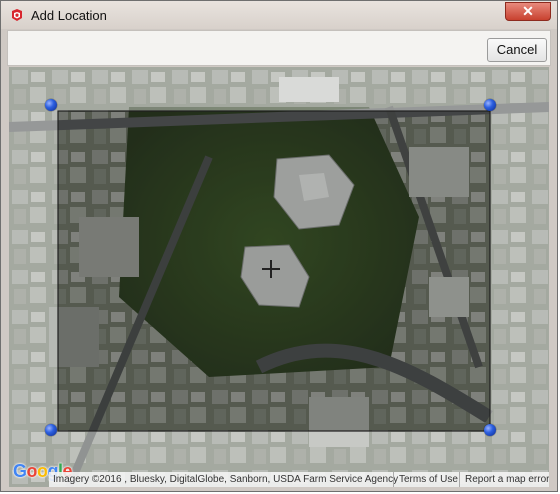 The image size is (560, 494). What do you see at coordinates (490, 430) in the screenshot?
I see `corner-handle-bottom-right` at bounding box center [490, 430].